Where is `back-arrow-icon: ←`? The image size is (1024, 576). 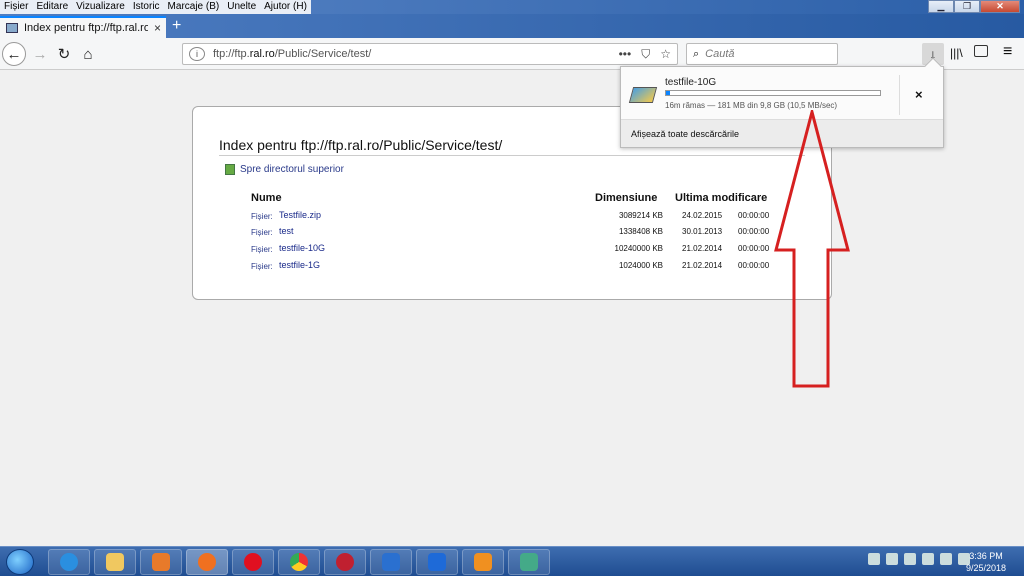 back-arrow-icon: ← is located at coordinates (14, 54).